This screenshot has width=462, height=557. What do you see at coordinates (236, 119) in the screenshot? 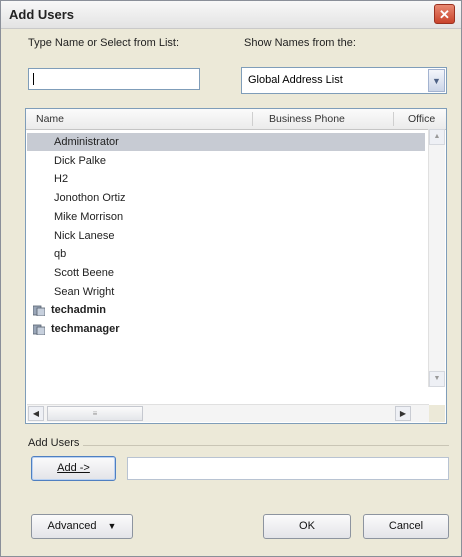
I see `list-header: Name Business Phone Office` at bounding box center [236, 119].